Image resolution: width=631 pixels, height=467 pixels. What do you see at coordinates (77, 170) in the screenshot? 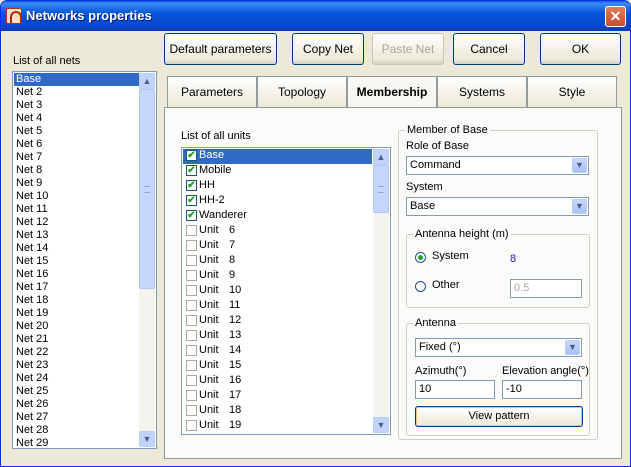
I see `net-list-item: Net 8` at bounding box center [77, 170].